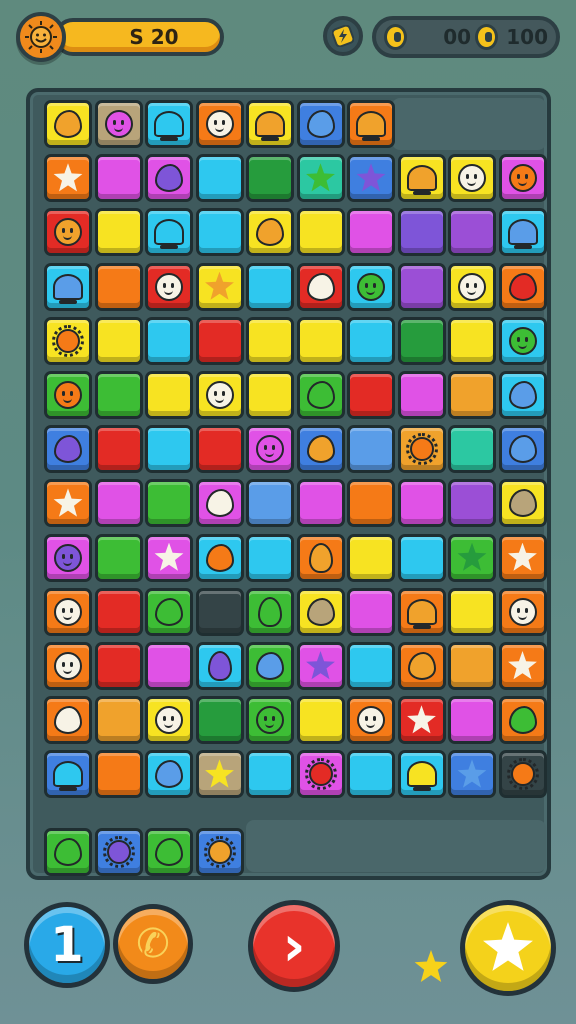 The width and height of the screenshot is (576, 1024). What do you see at coordinates (41, 37) in the screenshot?
I see `player-avatar` at bounding box center [41, 37].